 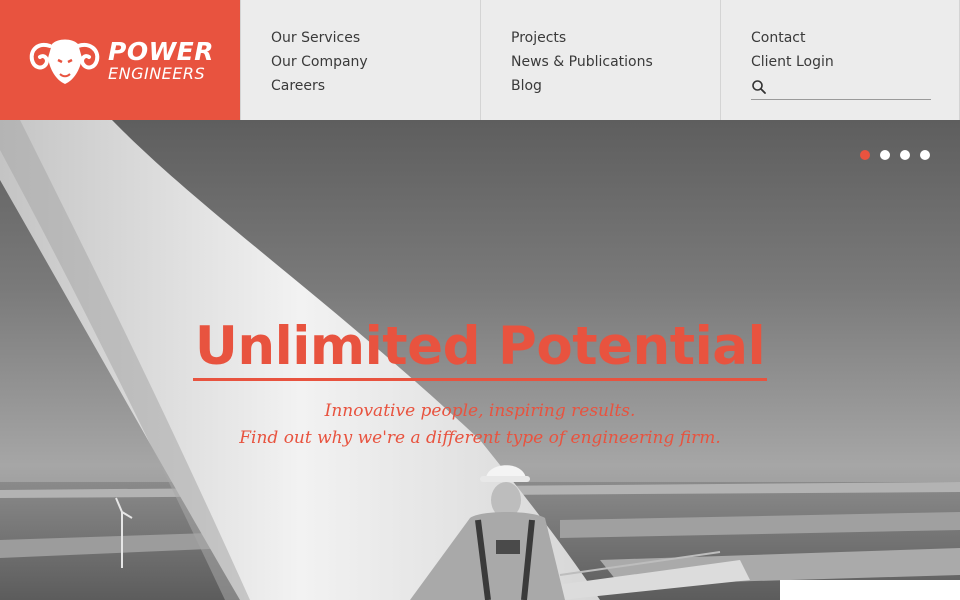 What do you see at coordinates (615, 86) in the screenshot?
I see `nav-blog: Blog` at bounding box center [615, 86].